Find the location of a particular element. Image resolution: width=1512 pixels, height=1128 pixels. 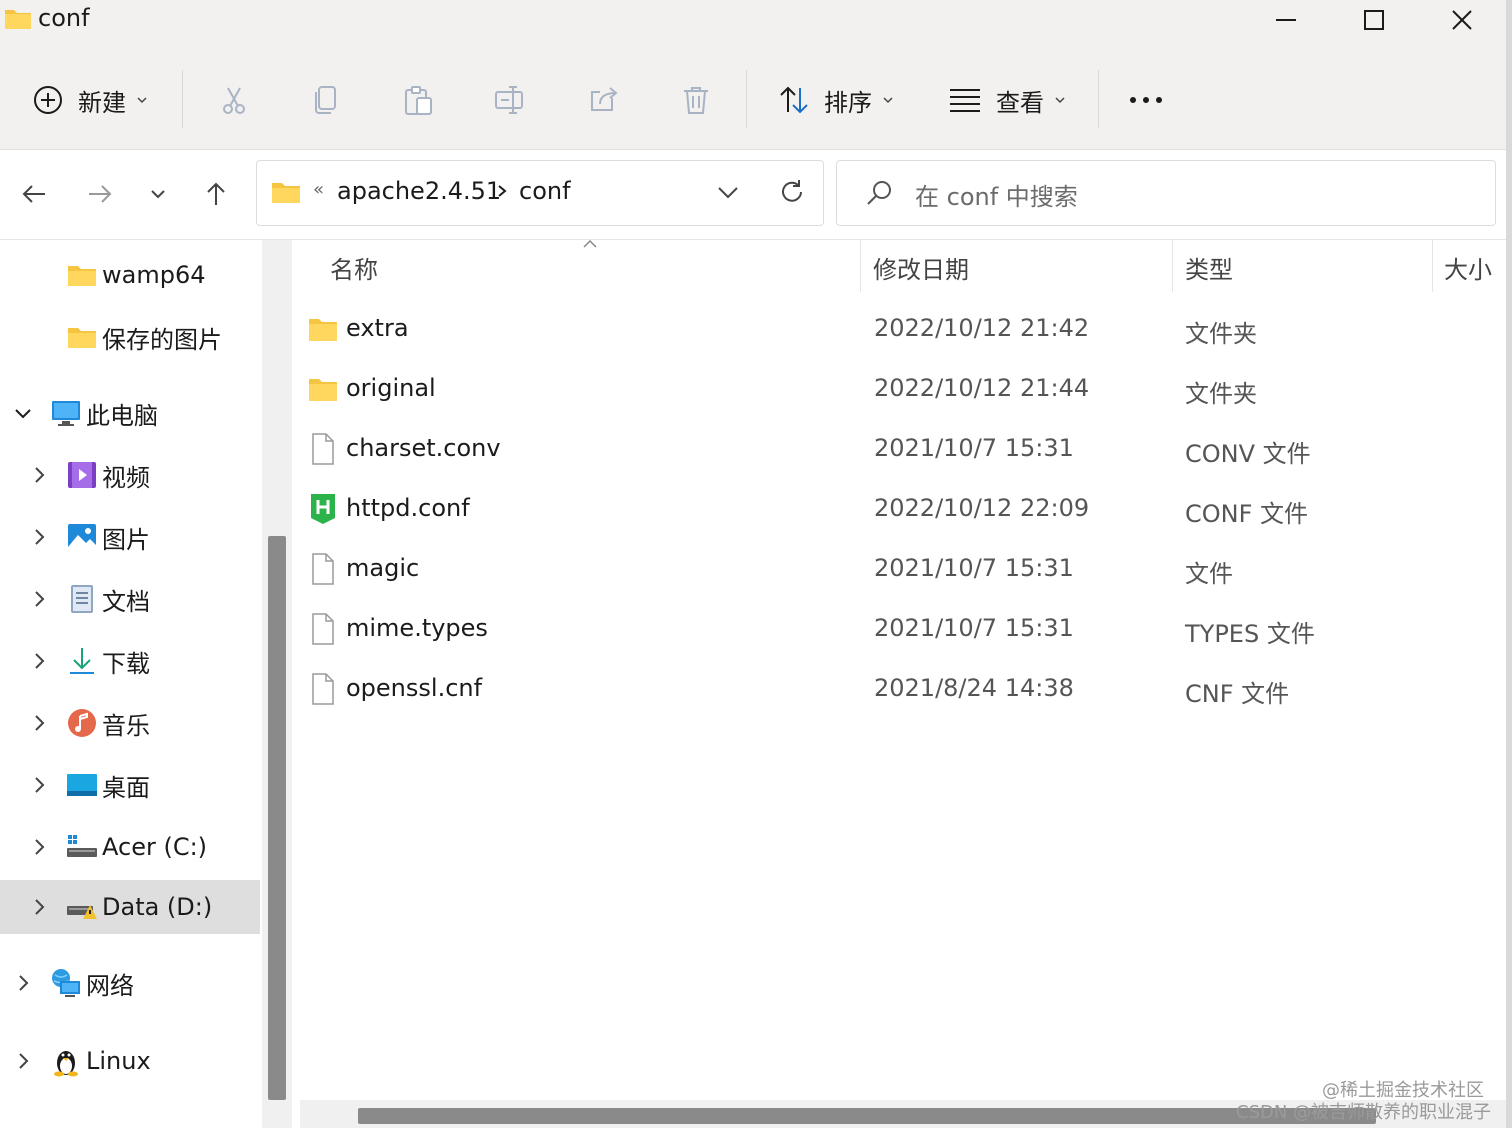

column-header-type: 类型 is located at coordinates (1209, 267).